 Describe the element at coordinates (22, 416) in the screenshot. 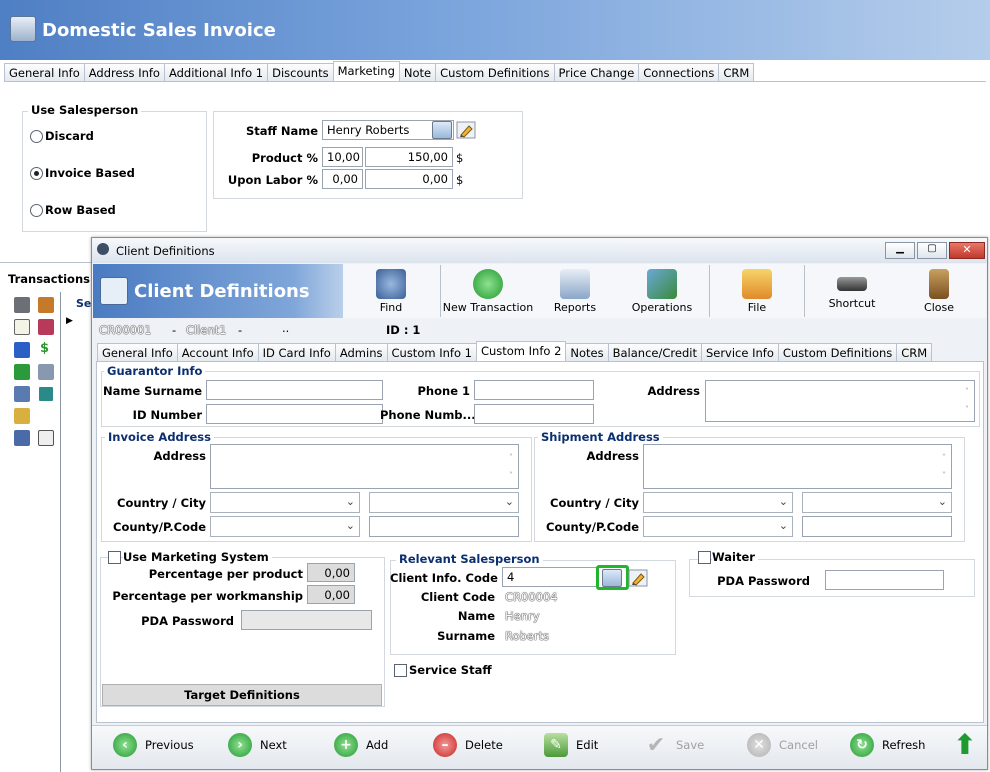

I see `notes-icon` at that location.